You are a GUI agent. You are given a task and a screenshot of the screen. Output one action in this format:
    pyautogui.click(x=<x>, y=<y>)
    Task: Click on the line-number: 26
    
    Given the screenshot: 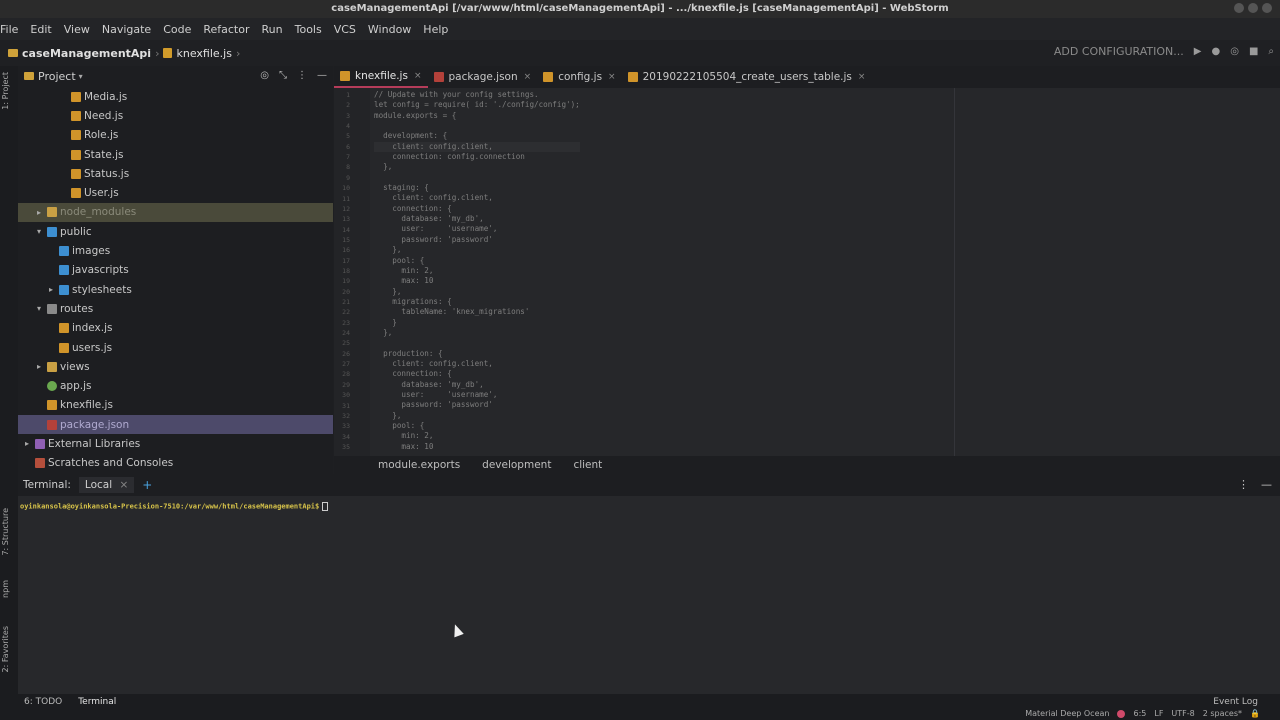 What is the action you would take?
    pyautogui.click(x=344, y=354)
    